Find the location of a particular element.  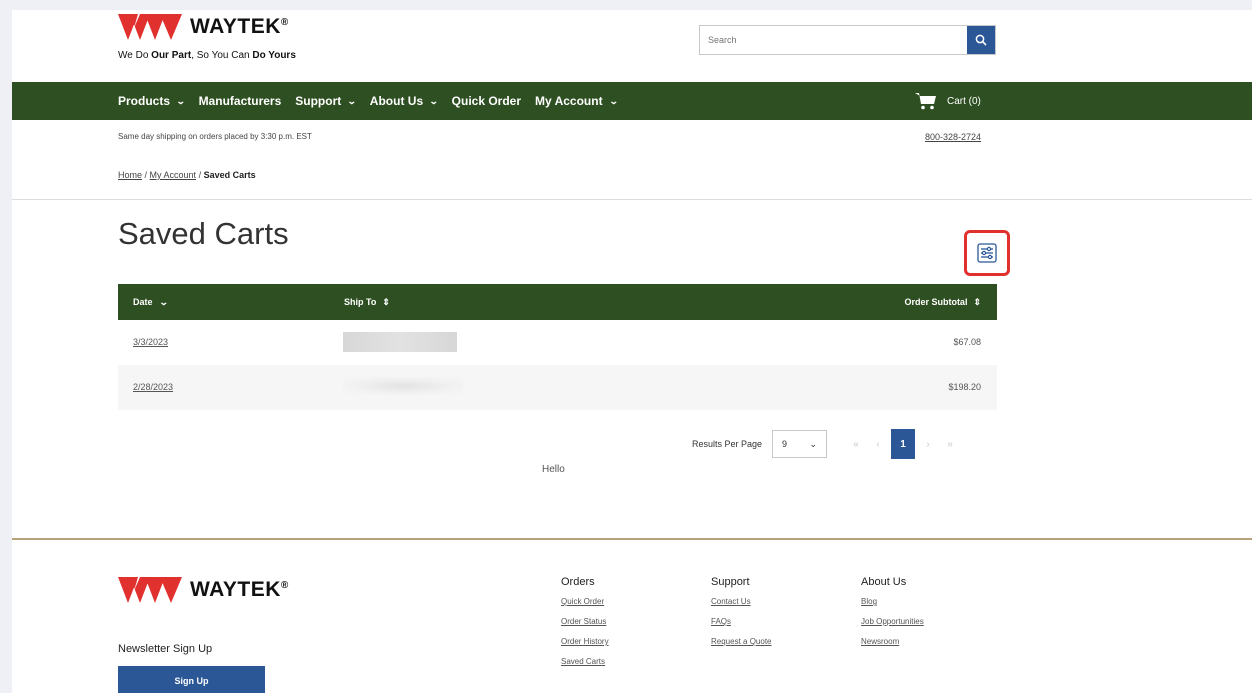

table-header: Date ⌄ Ship To ⇕ Order Subtotal ⇕ is located at coordinates (557, 302).